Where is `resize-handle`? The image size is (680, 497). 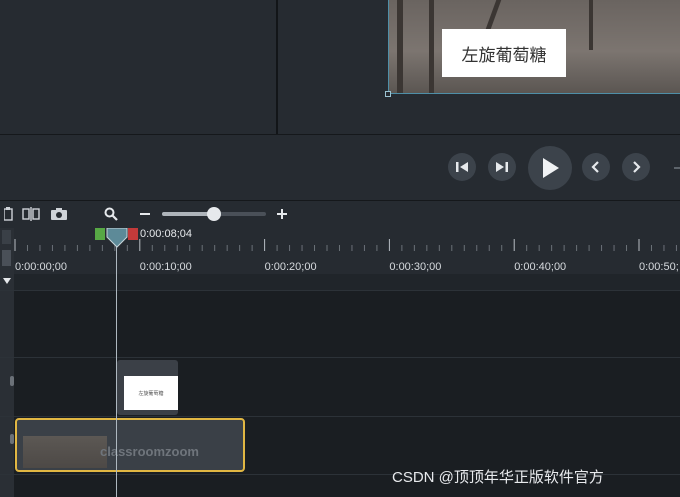 resize-handle is located at coordinates (388, 94).